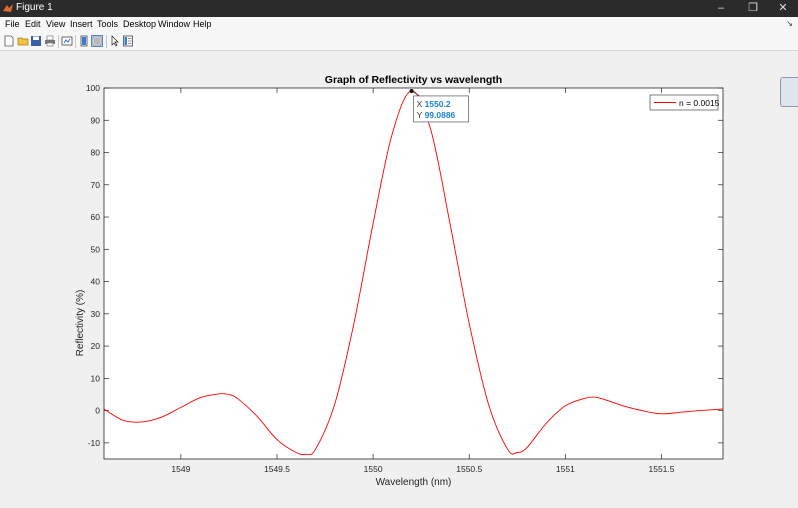 This screenshot has width=798, height=508. What do you see at coordinates (139, 24) in the screenshot?
I see `menu-desktop: Desktop` at bounding box center [139, 24].